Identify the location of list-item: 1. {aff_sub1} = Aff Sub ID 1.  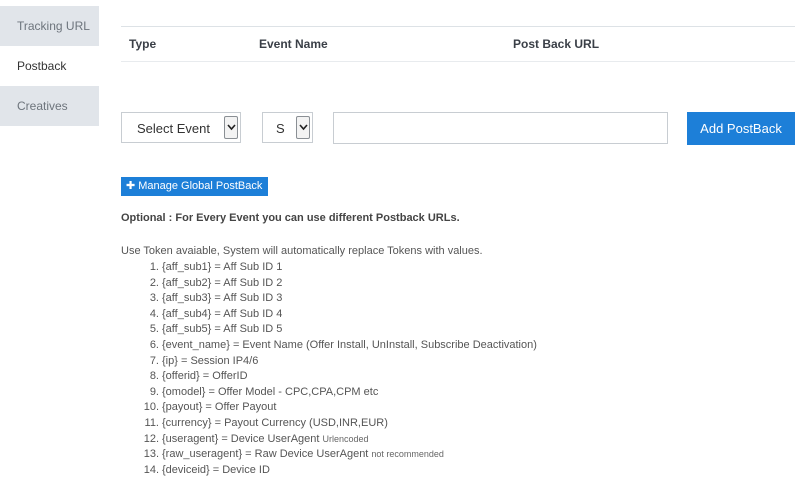
(216, 267).